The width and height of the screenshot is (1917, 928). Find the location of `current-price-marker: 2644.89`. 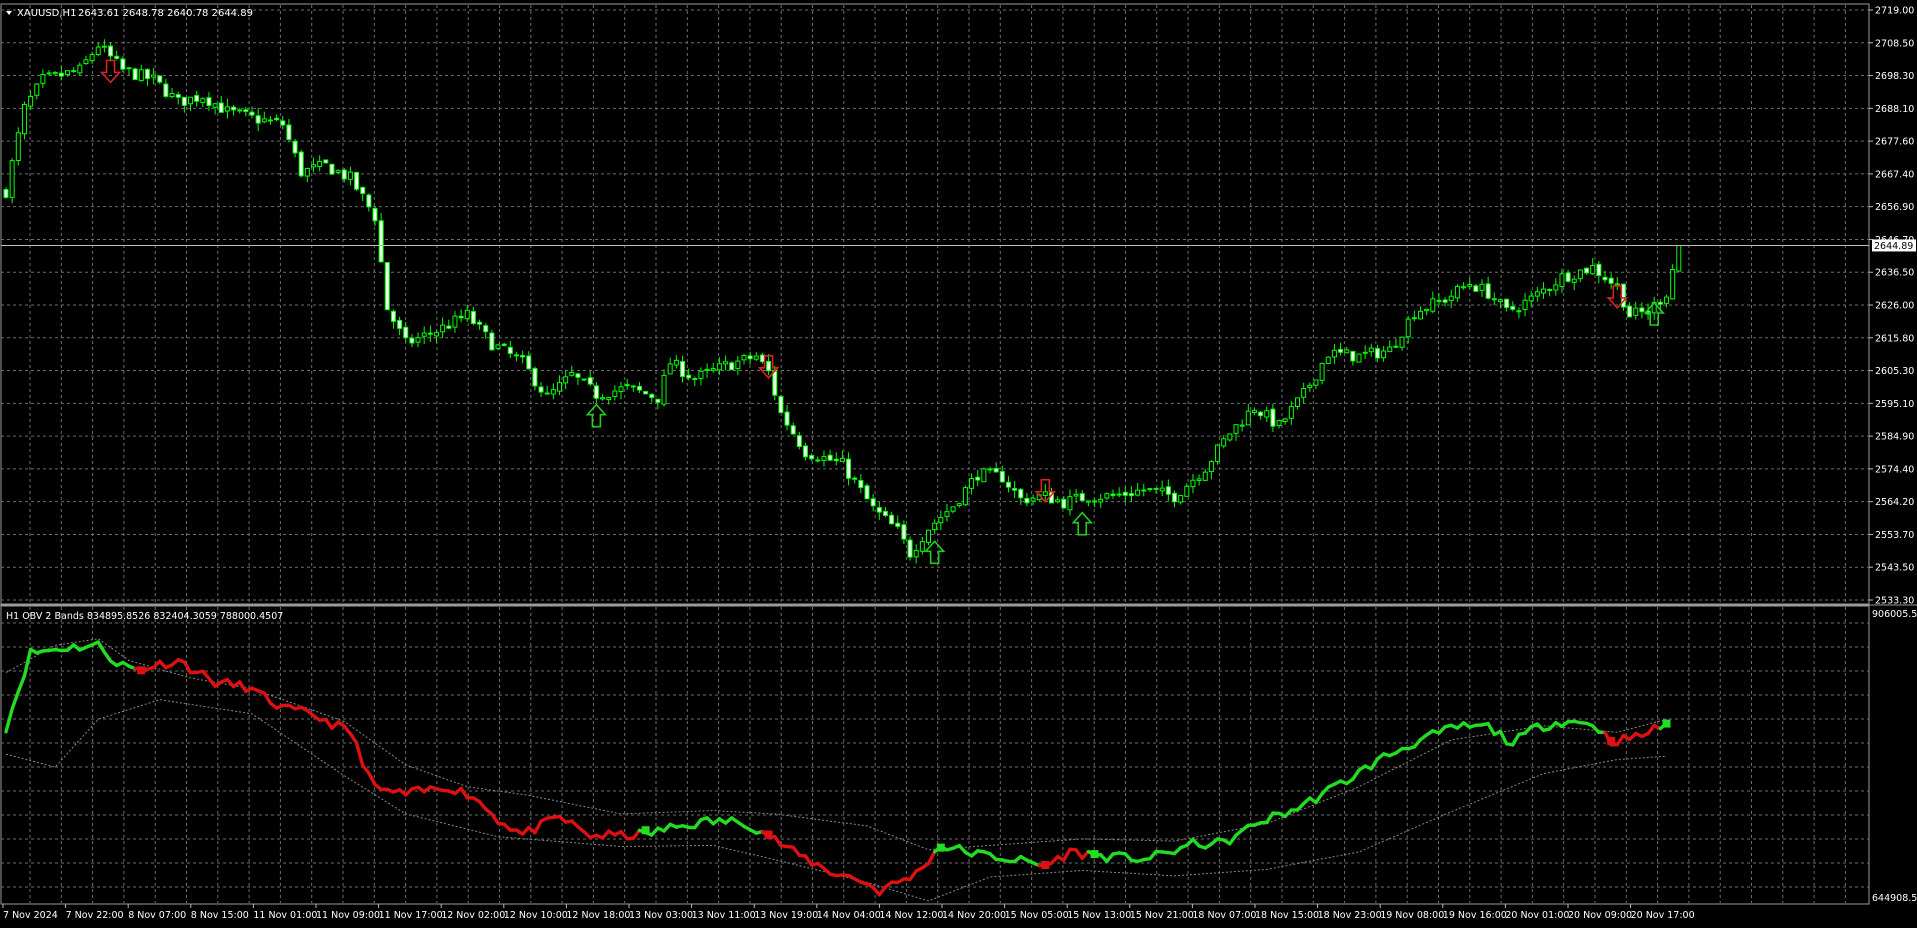

current-price-marker: 2644.89 is located at coordinates (1894, 245).